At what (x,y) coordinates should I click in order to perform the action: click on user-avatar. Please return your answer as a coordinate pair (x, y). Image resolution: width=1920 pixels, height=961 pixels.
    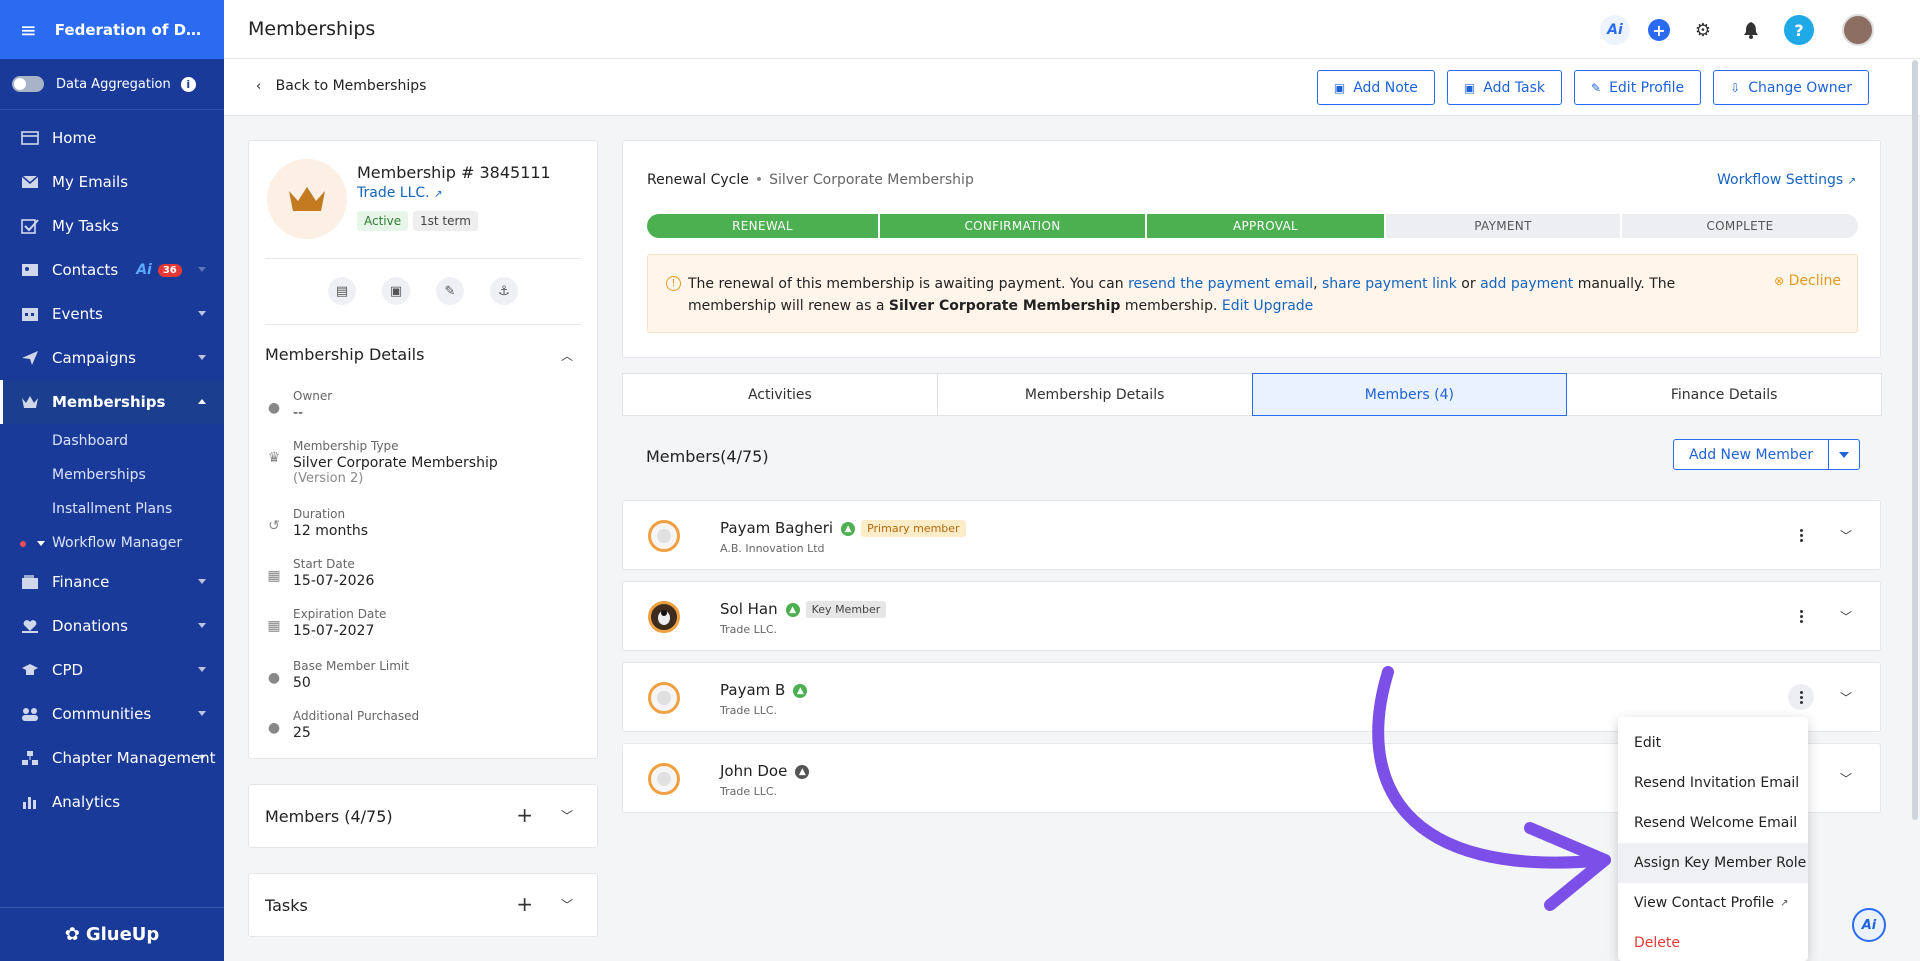
    Looking at the image, I should click on (1858, 30).